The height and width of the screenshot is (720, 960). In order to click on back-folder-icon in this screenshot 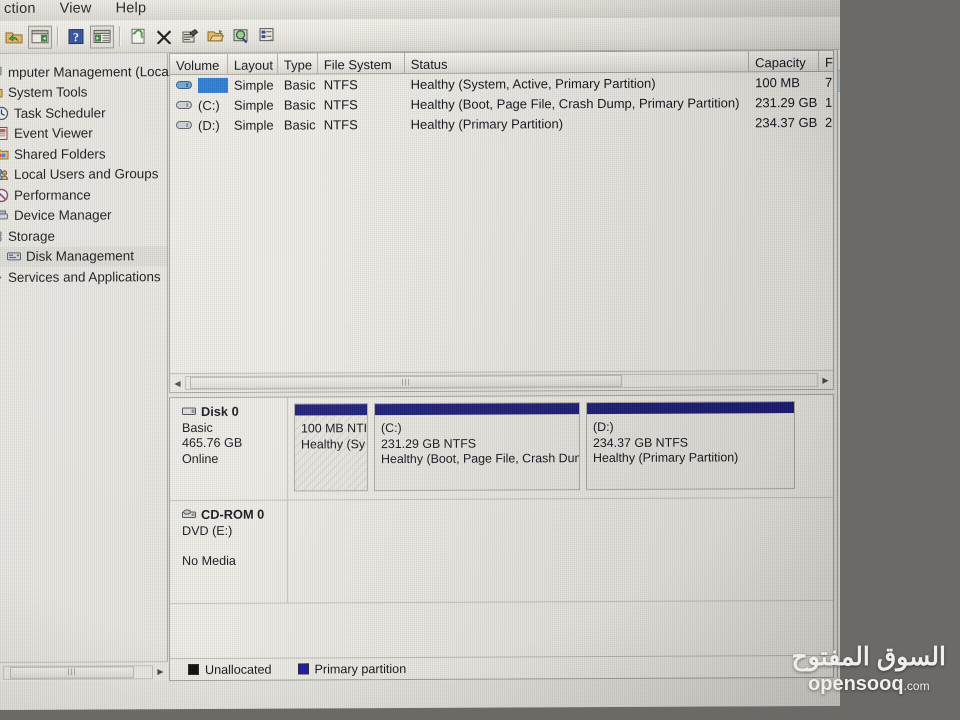, I will do `click(14, 38)`.